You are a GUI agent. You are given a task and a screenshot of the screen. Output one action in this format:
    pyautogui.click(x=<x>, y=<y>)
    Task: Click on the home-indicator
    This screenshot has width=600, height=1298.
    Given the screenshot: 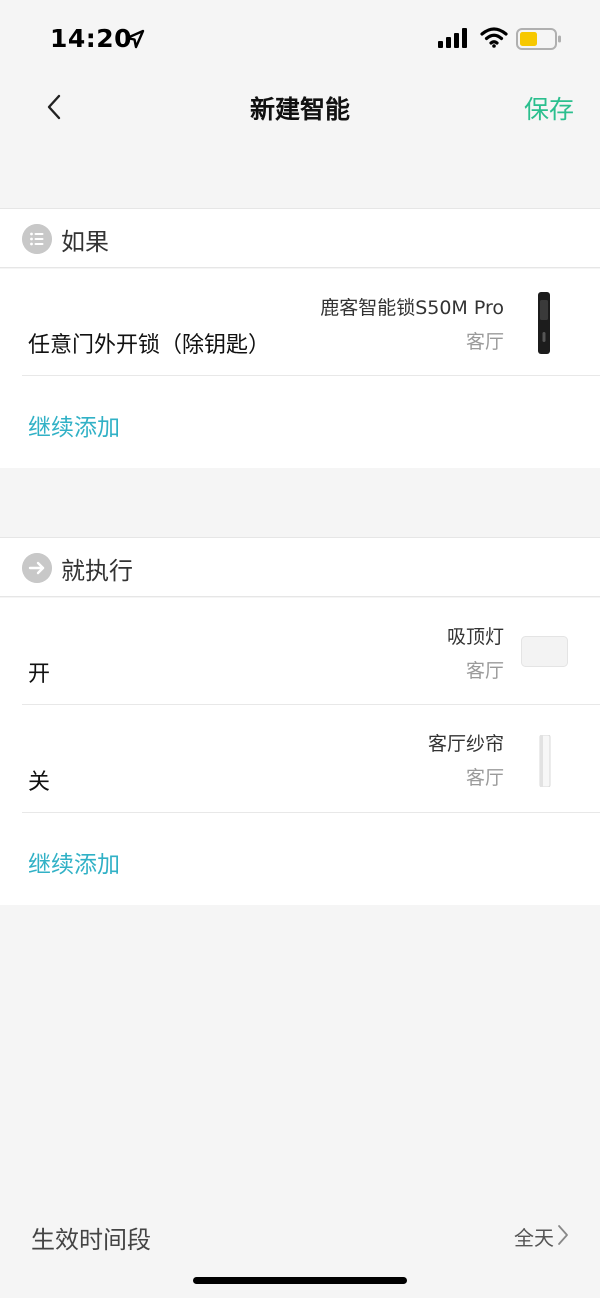 What is the action you would take?
    pyautogui.click(x=300, y=1280)
    